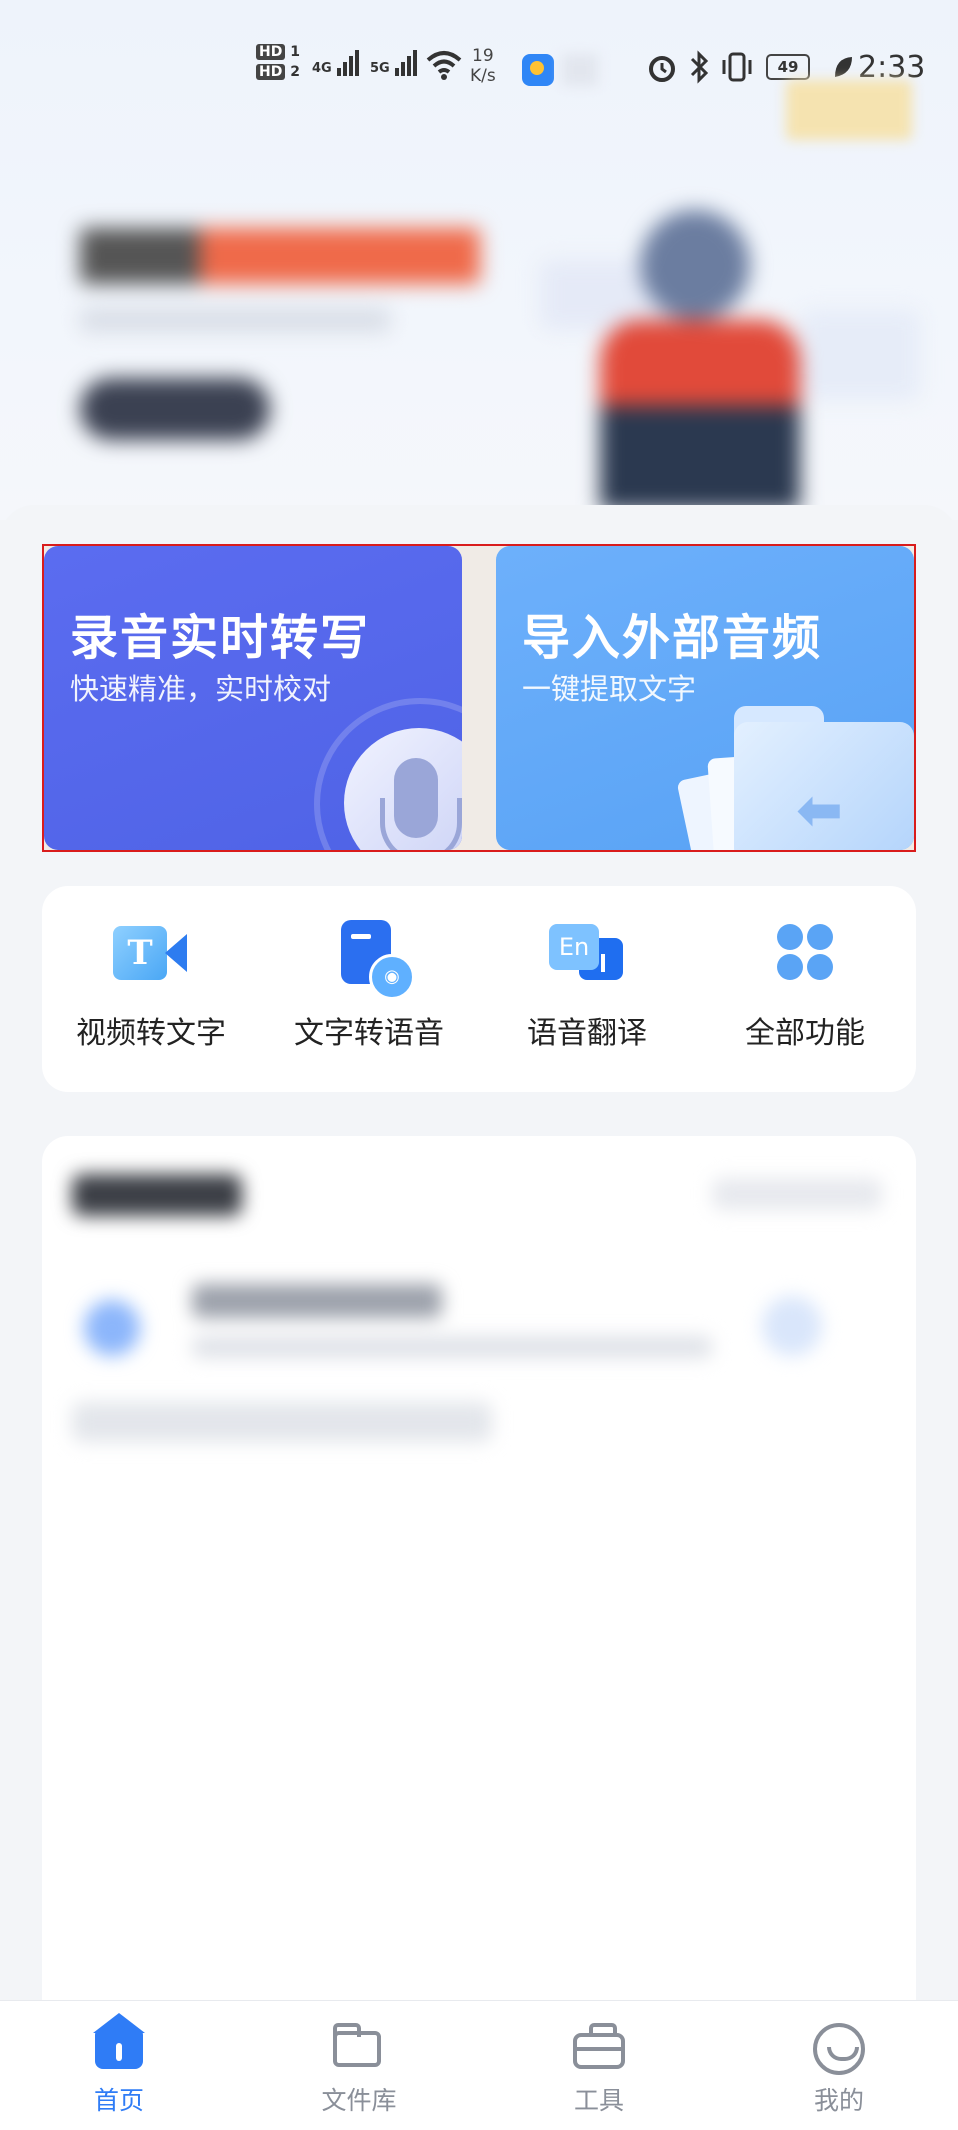 The width and height of the screenshot is (958, 2130). I want to click on video-to-text-icon: T, so click(151, 953).